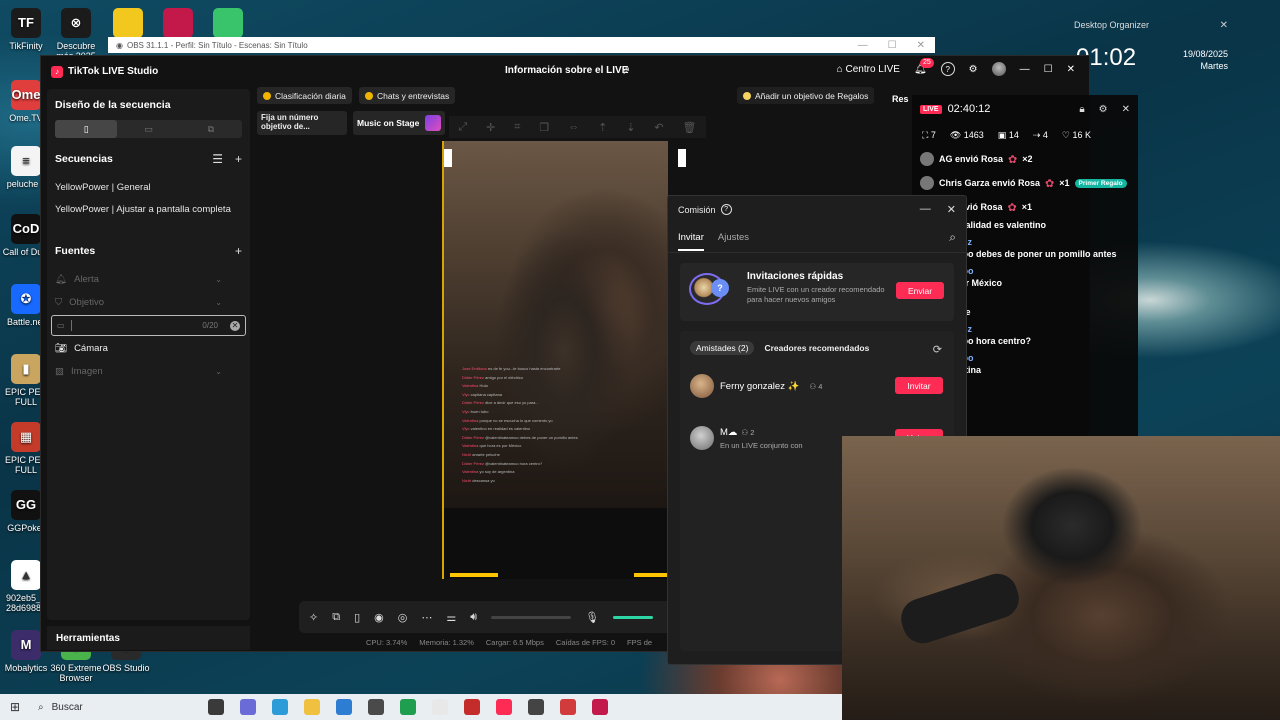 The width and height of the screenshot is (1280, 720). I want to click on add-icon: +, so click(238, 159).